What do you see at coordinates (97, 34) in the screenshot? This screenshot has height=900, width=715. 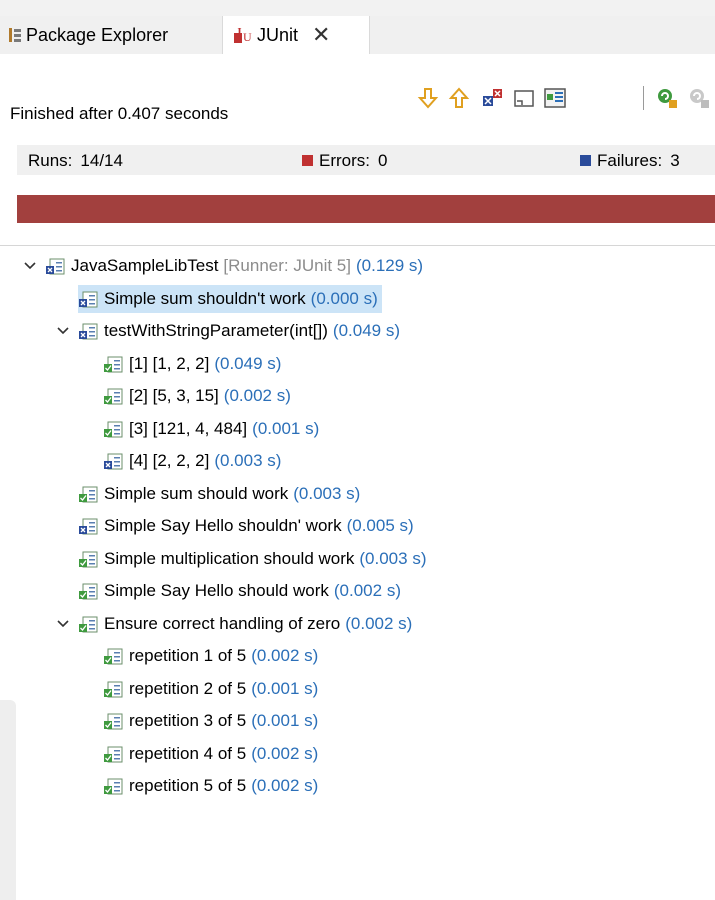 I see `tab-label: Package Explorer` at bounding box center [97, 34].